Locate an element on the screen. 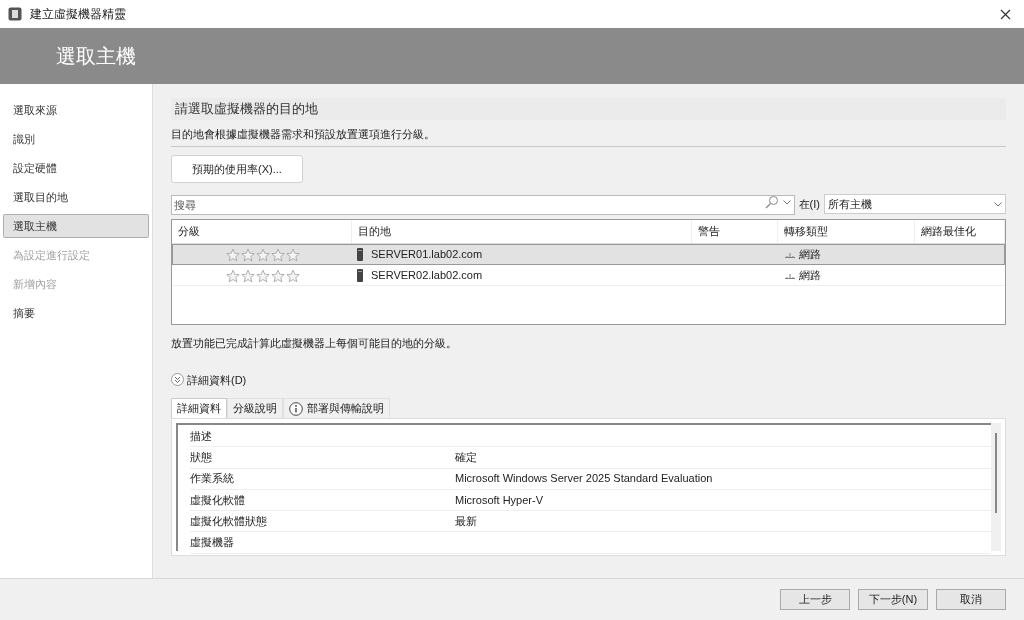 The height and width of the screenshot is (620, 1024). column-header: 網路最佳化 is located at coordinates (960, 231).